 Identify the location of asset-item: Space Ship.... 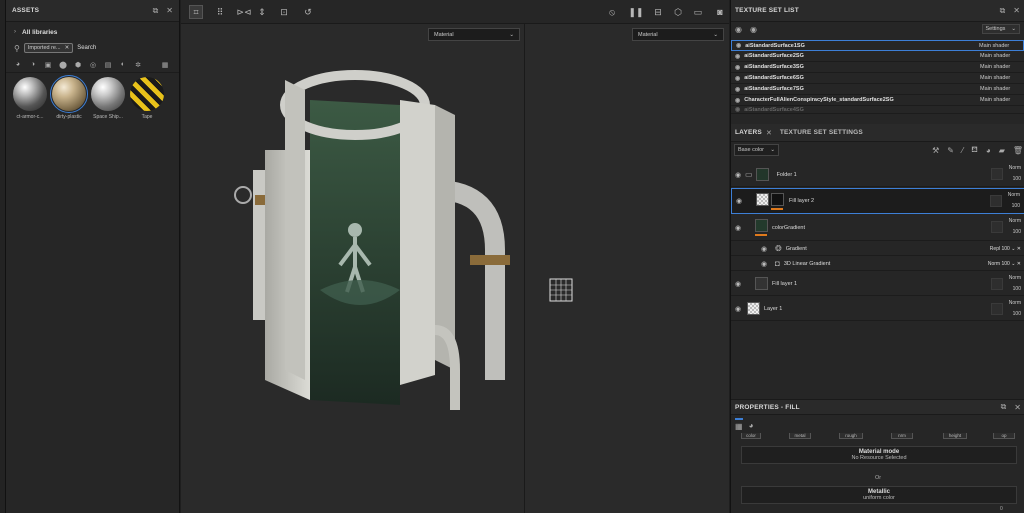
(108, 98).